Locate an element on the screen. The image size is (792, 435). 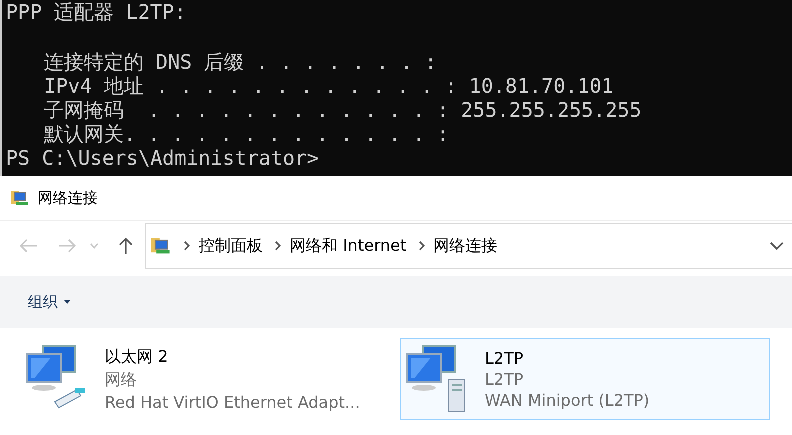
breadcrumb-item: 控制面板 is located at coordinates (231, 246).